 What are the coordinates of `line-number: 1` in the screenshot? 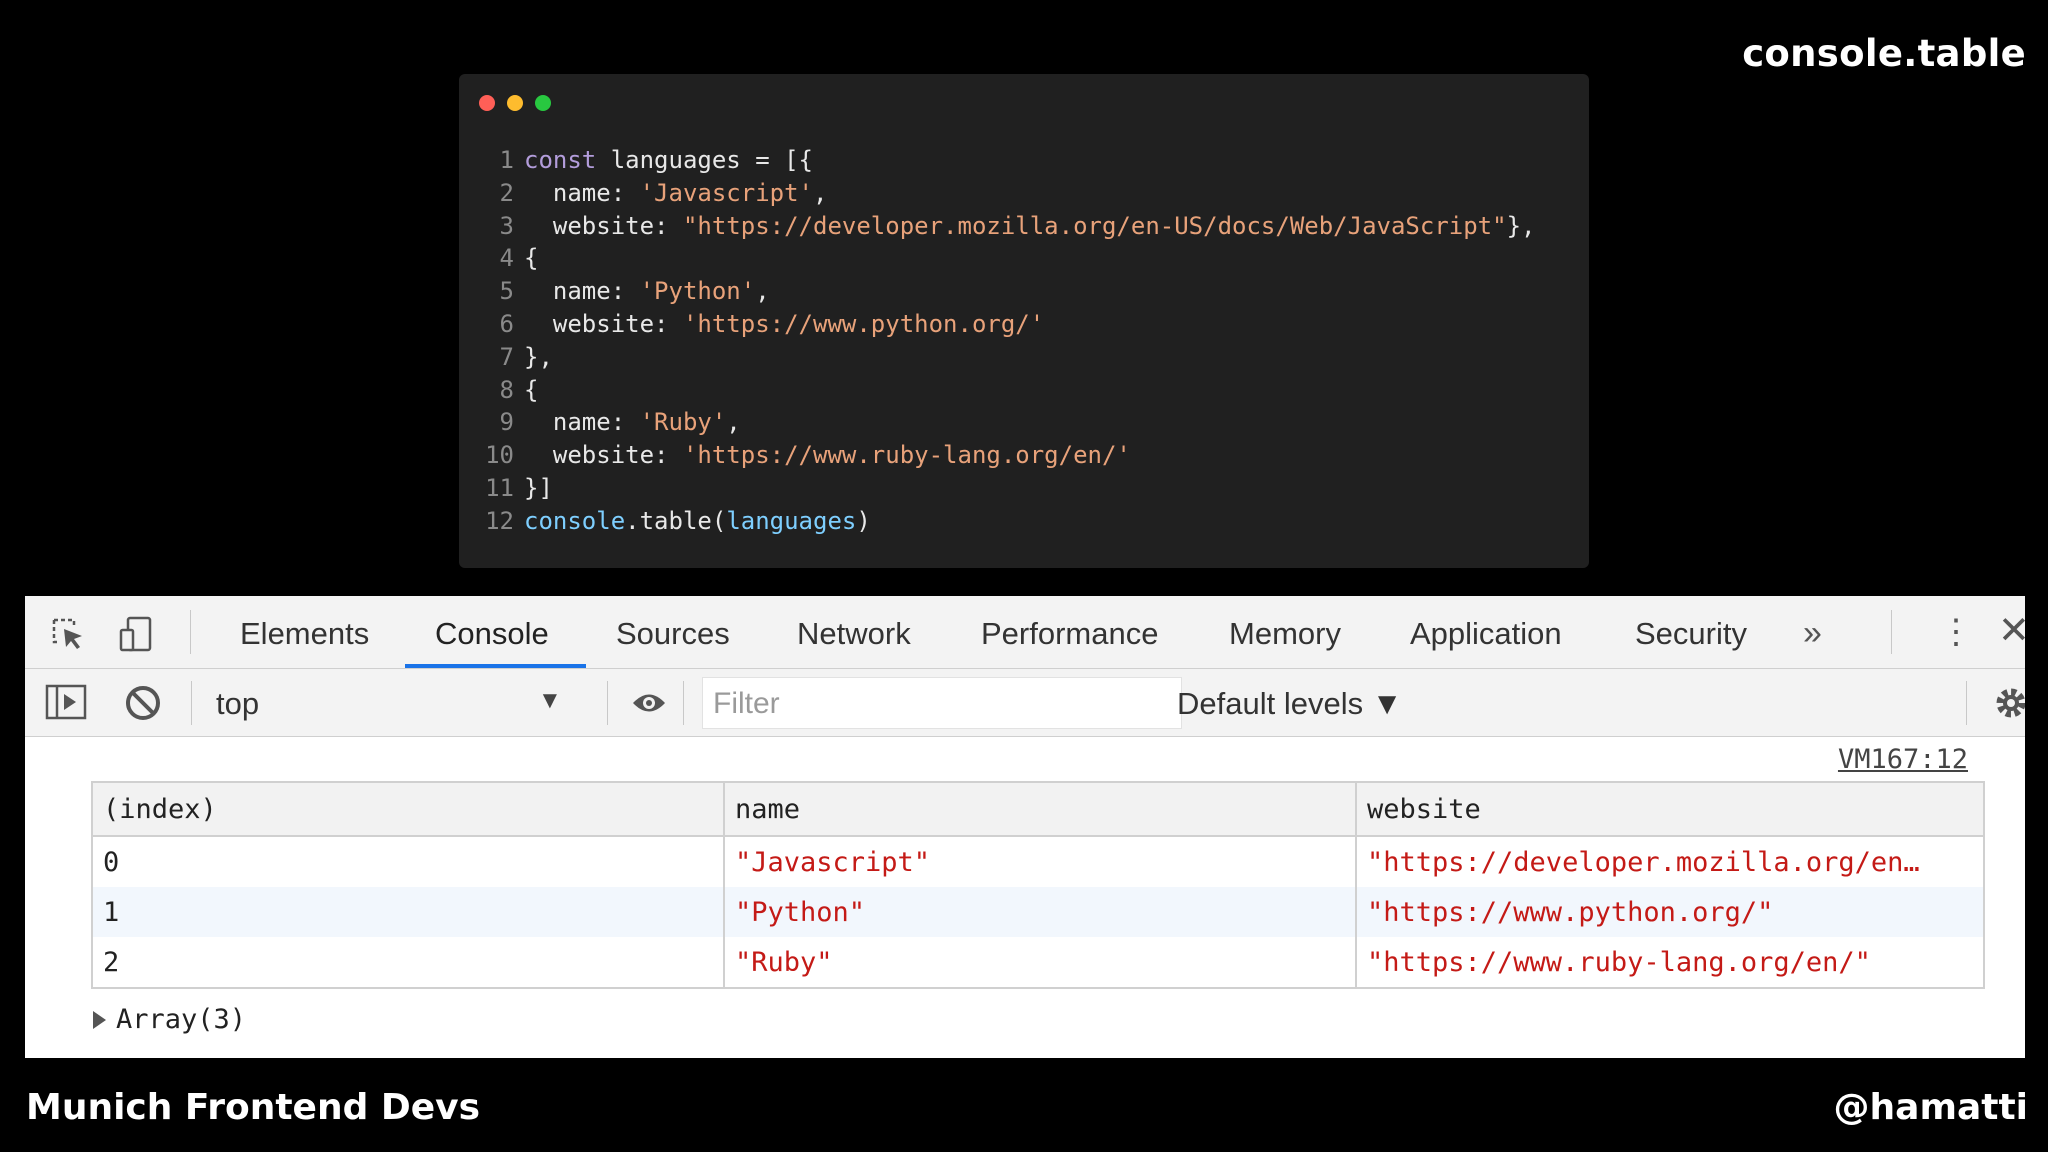 It's located at (506, 160).